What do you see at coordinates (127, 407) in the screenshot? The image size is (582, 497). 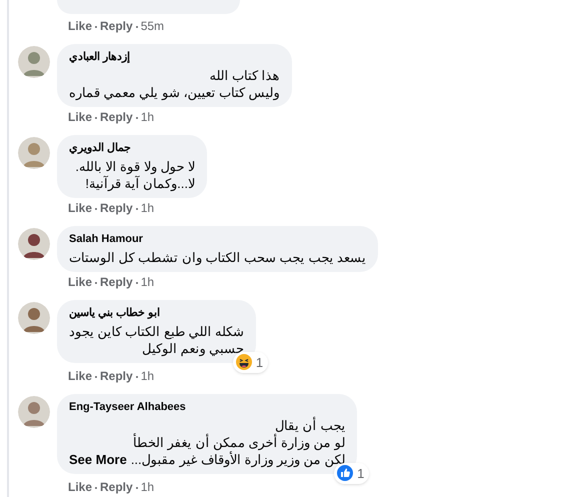 I see `author-name: Eng-Tayseer Alhabees` at bounding box center [127, 407].